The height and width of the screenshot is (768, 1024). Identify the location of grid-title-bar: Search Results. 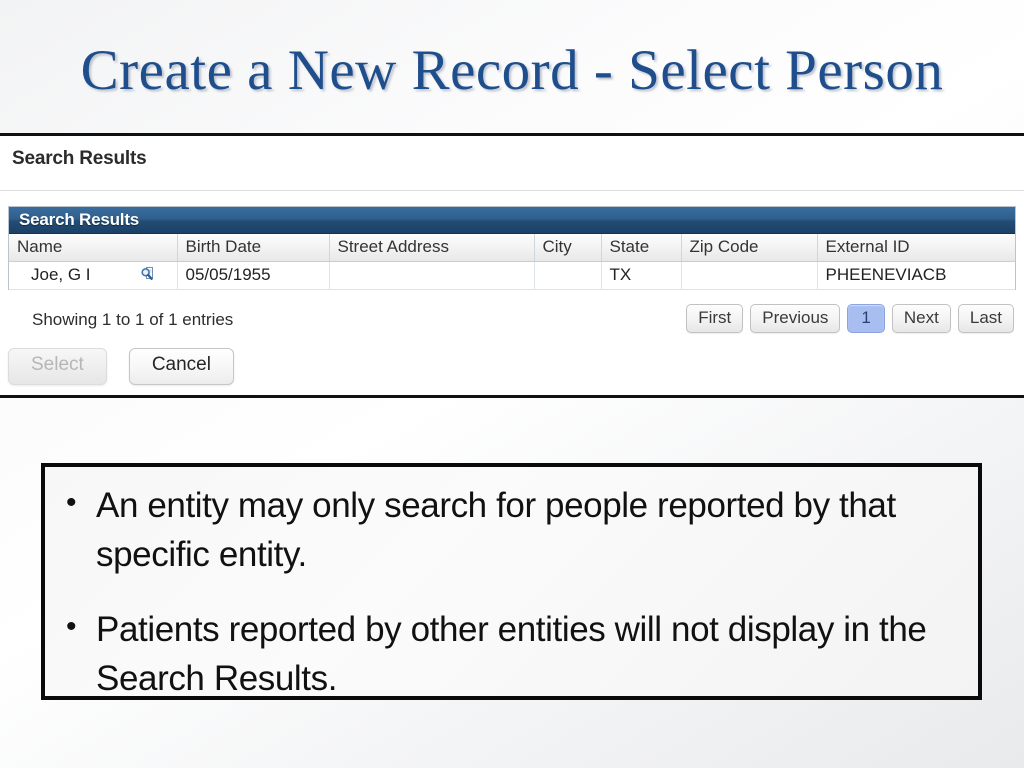
(512, 220).